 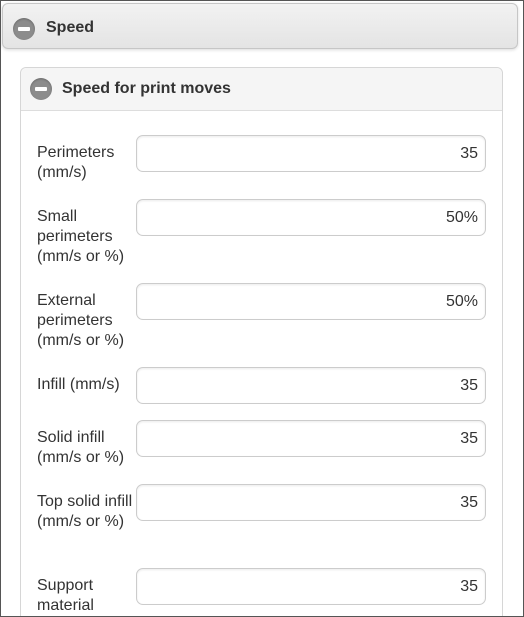 What do you see at coordinates (81, 320) in the screenshot?
I see `external-perimeters-label: External perimeters (mm/s or %)` at bounding box center [81, 320].